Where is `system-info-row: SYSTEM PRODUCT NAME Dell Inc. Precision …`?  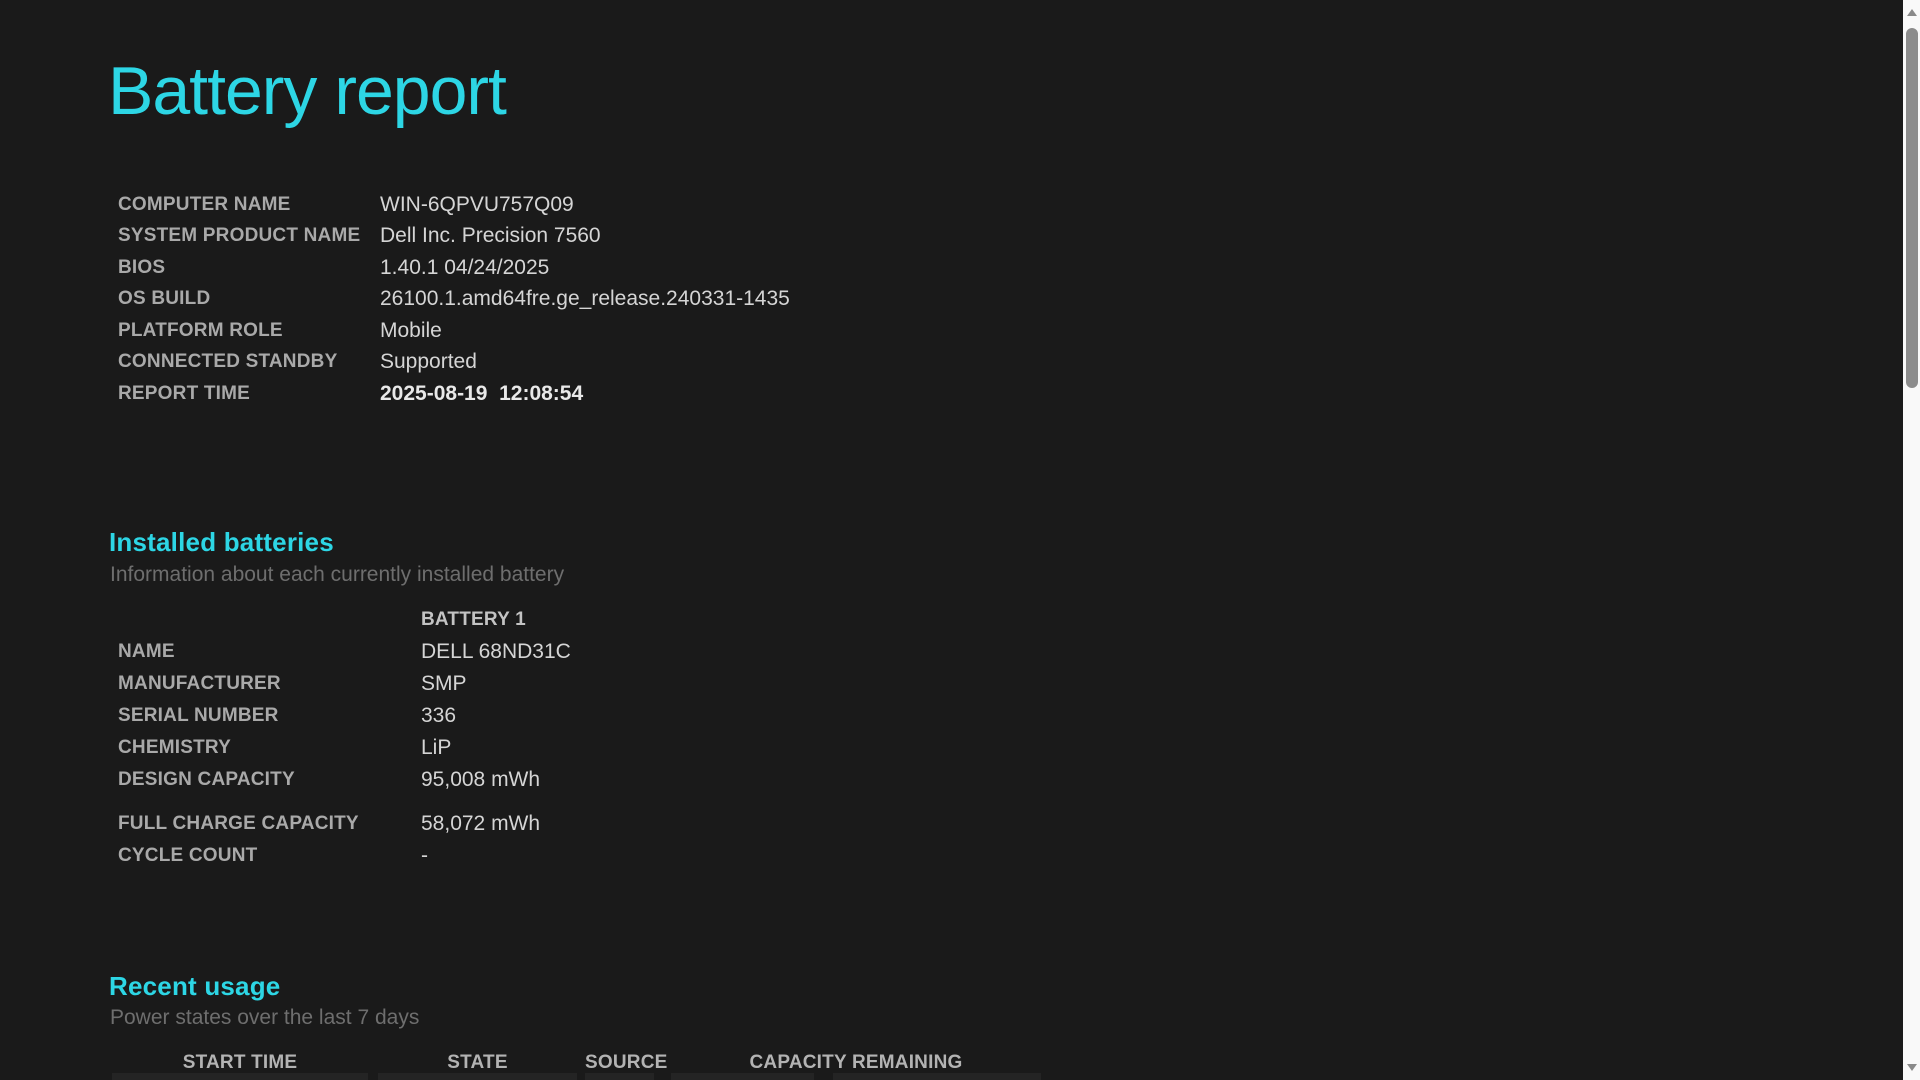 system-info-row: SYSTEM PRODUCT NAME Dell Inc. Precision … is located at coordinates (454, 237).